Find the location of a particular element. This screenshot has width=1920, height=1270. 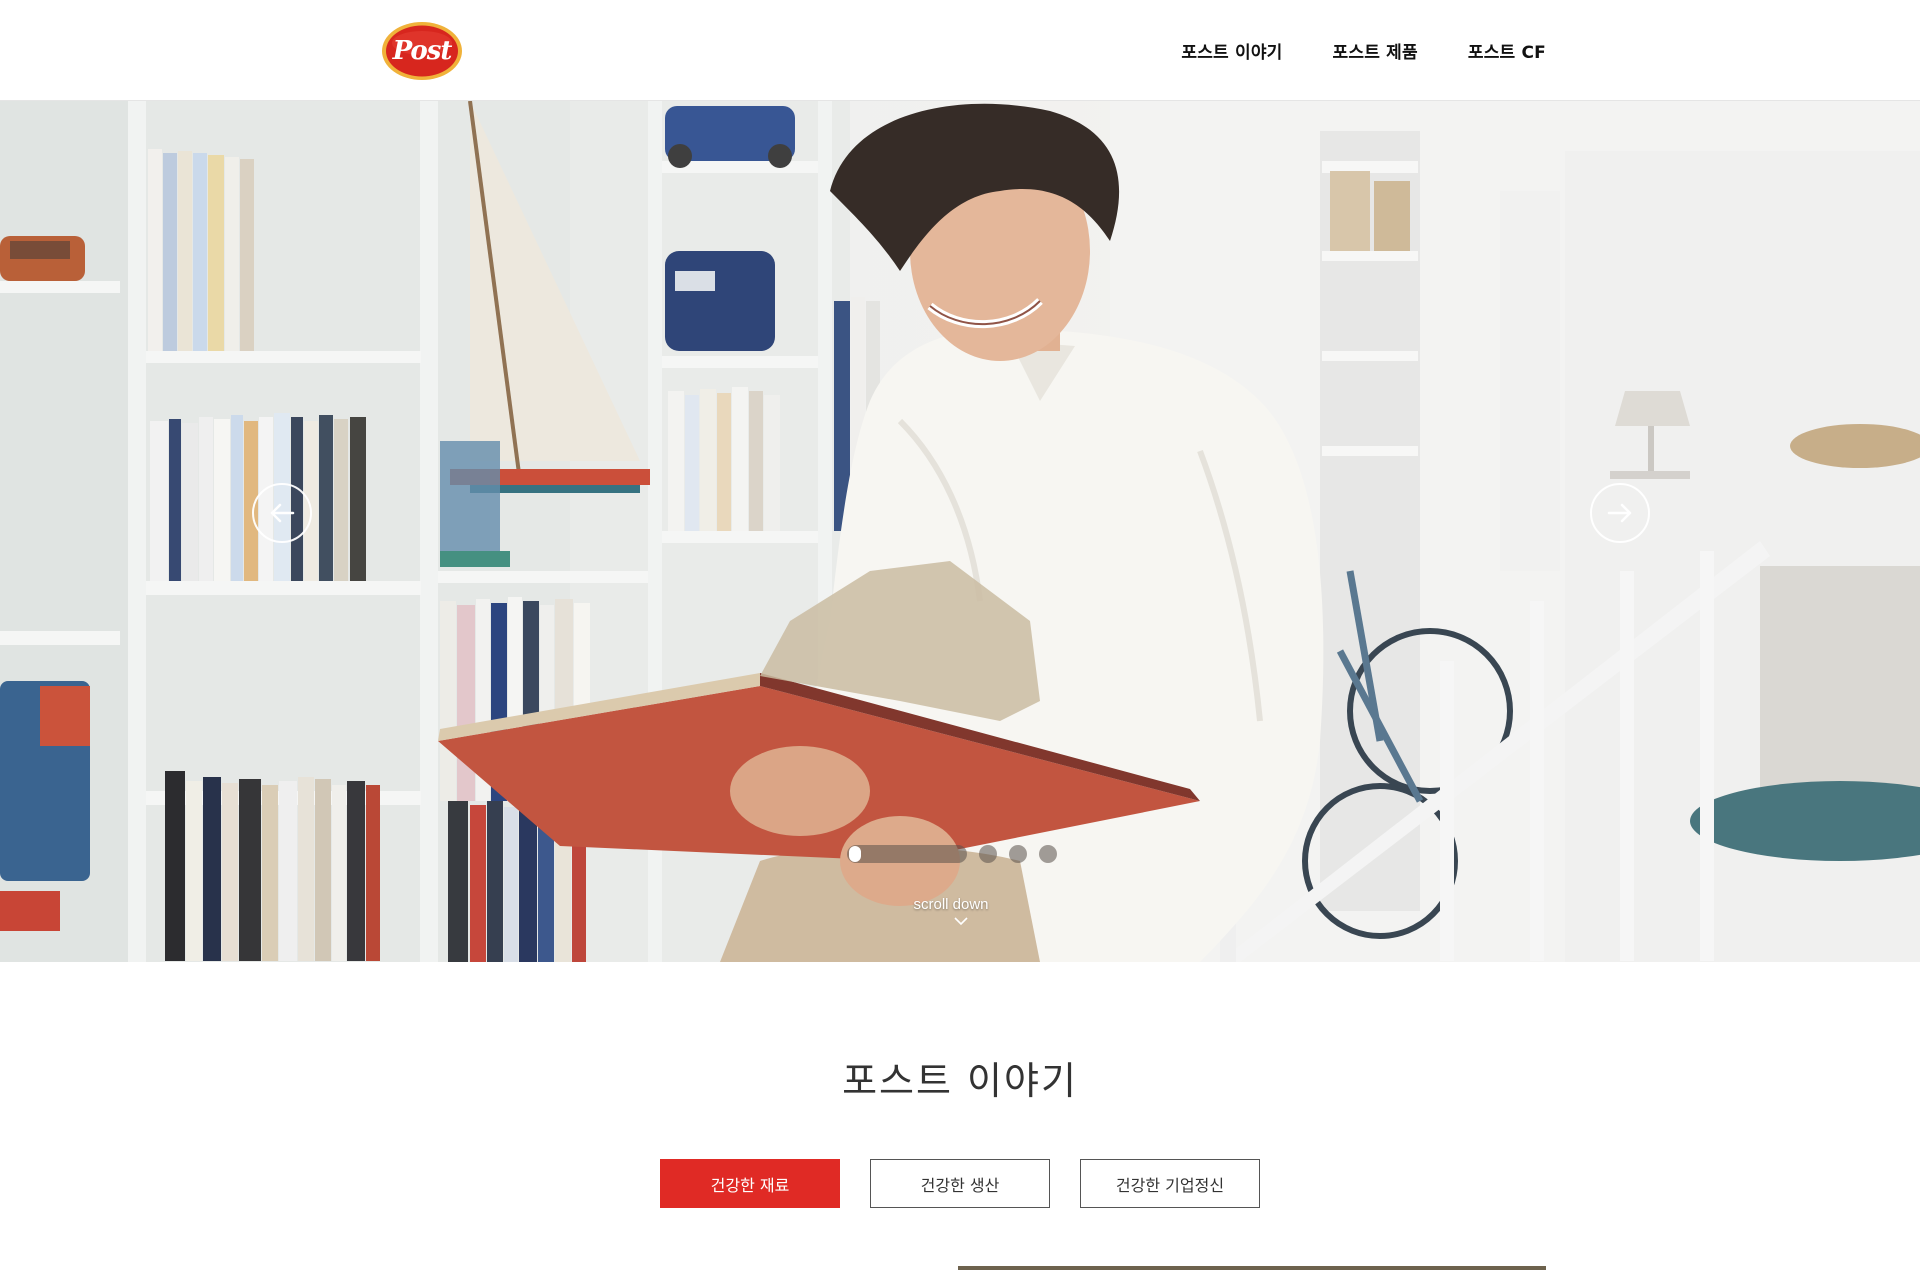

slide-pagination is located at coordinates (952, 854).